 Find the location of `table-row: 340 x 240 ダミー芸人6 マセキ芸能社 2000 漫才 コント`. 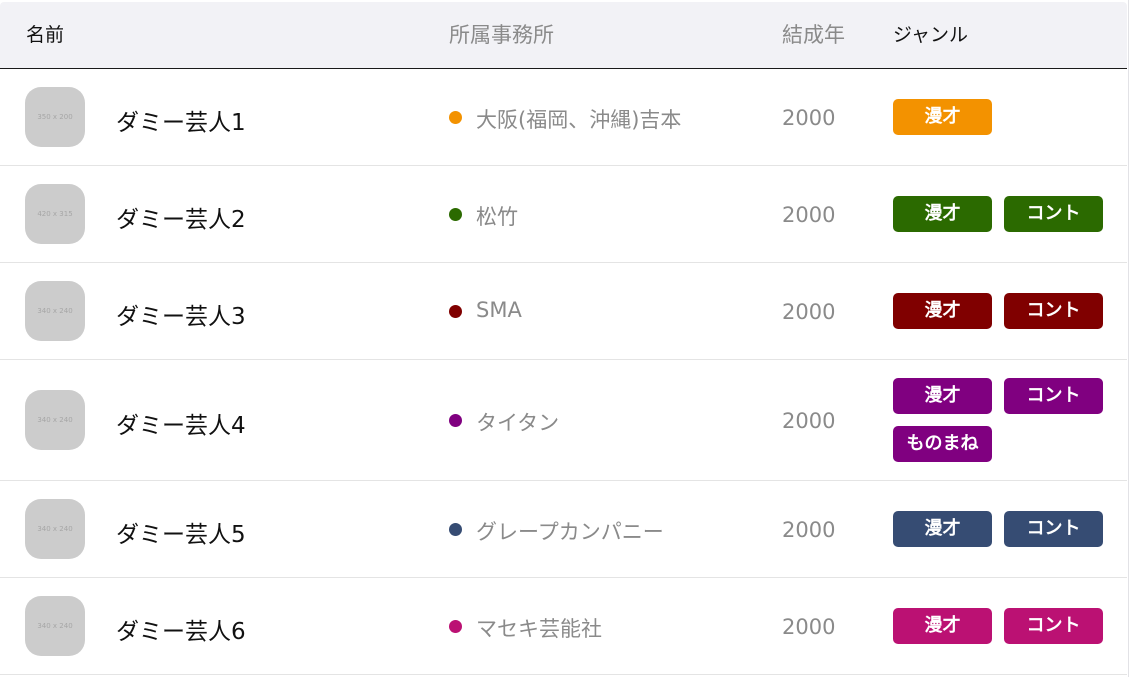

table-row: 340 x 240 ダミー芸人6 マセキ芸能社 2000 漫才 コント is located at coordinates (563, 626).